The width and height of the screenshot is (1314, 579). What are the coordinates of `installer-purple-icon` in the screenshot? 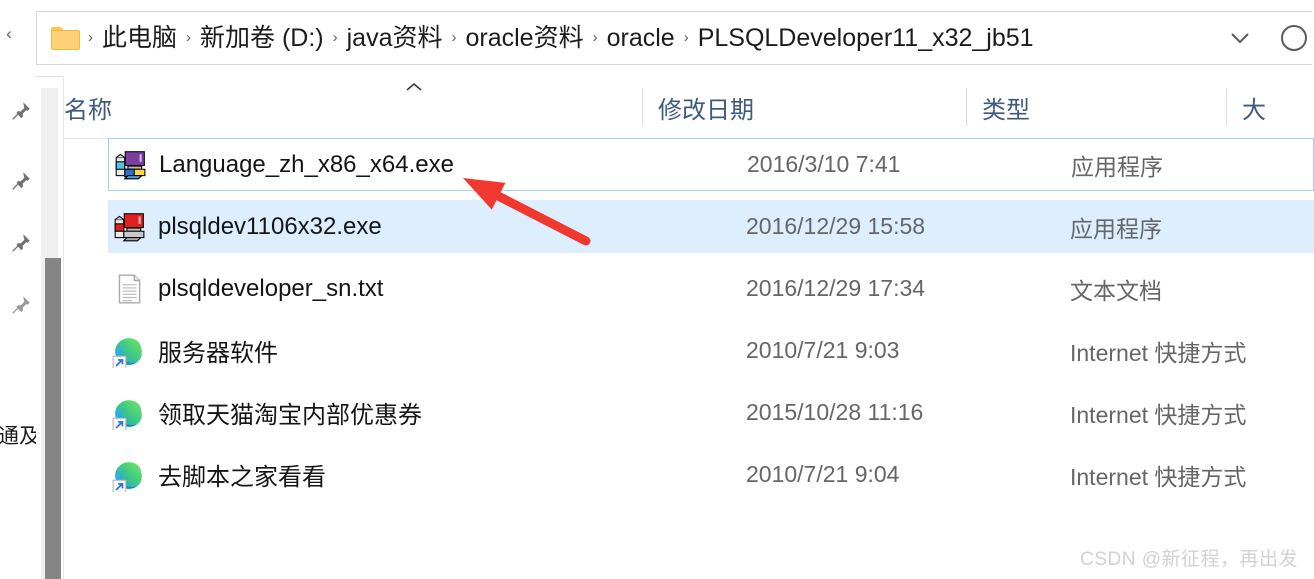 It's located at (130, 165).